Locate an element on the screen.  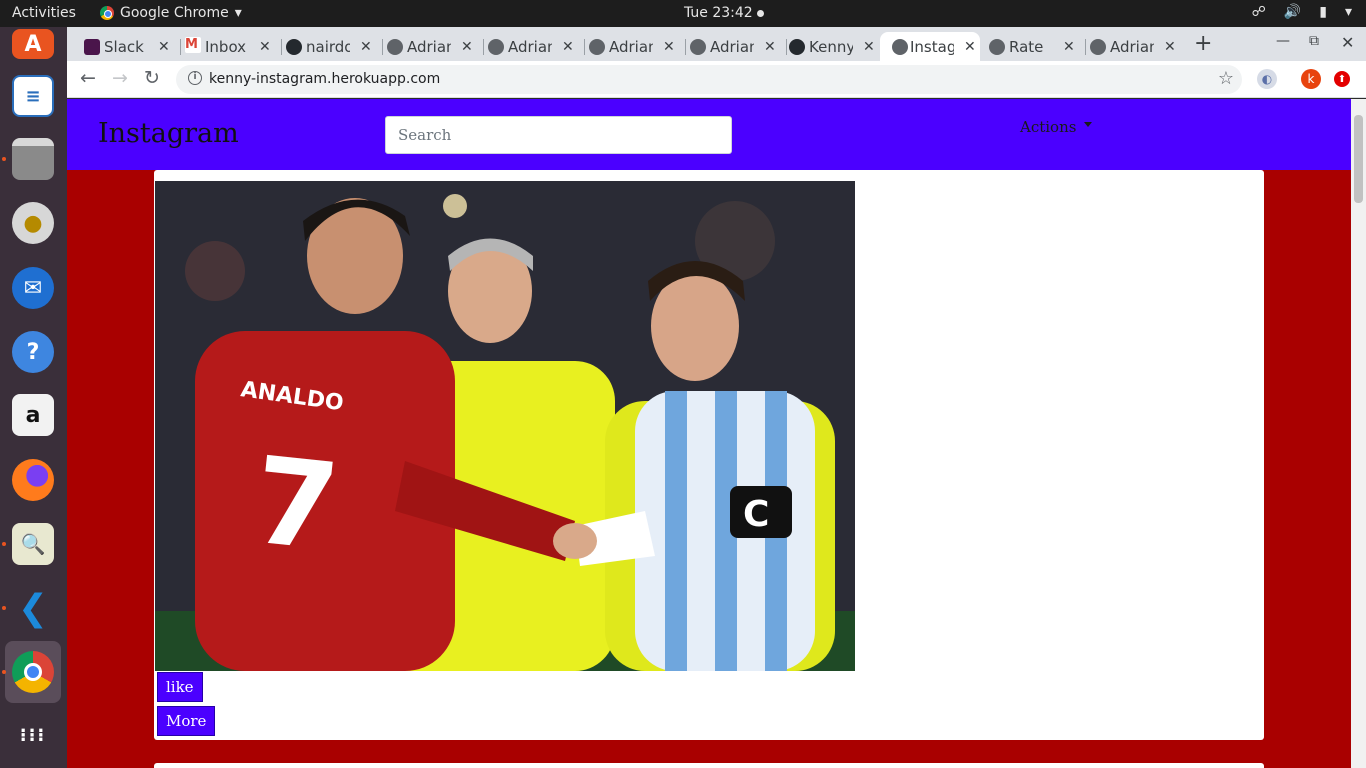
power-menu-icon: ▾ is located at coordinates (1348, 12).